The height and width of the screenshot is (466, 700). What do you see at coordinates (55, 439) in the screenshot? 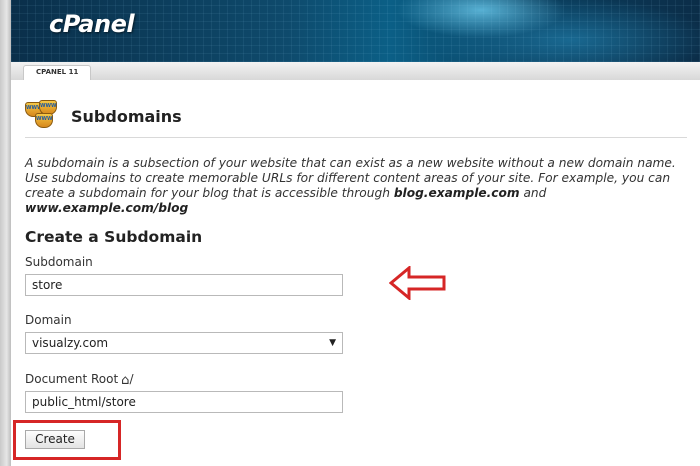
I see `create-button: Create` at bounding box center [55, 439].